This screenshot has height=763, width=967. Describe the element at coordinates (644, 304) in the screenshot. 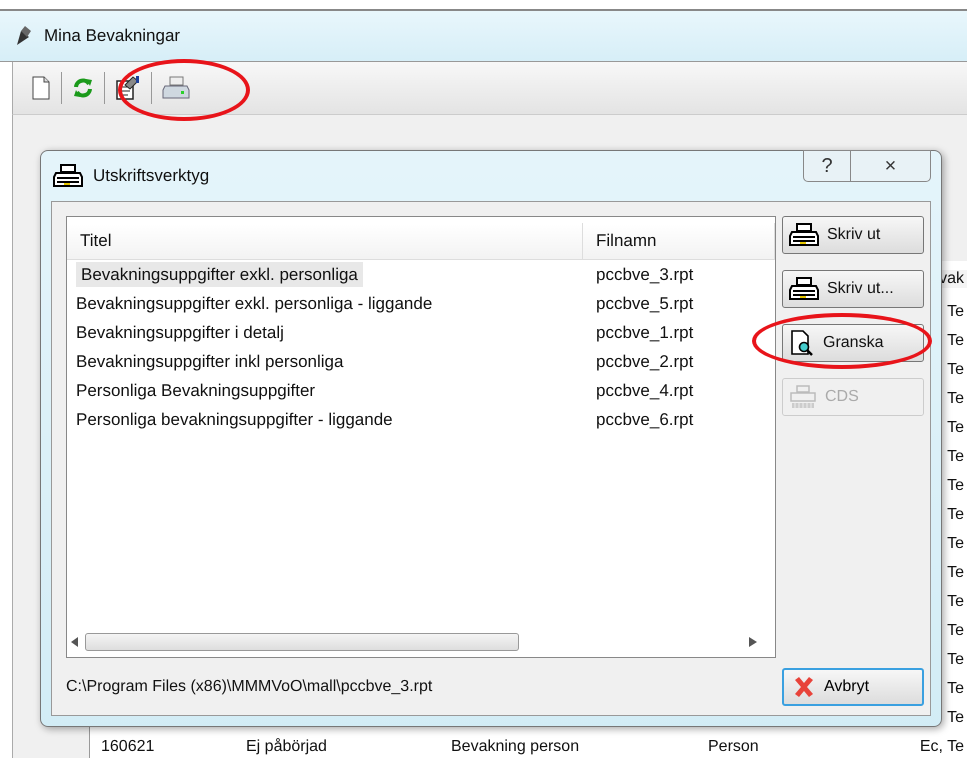

I see `table-cell-text: pccbve_5.rpt` at that location.